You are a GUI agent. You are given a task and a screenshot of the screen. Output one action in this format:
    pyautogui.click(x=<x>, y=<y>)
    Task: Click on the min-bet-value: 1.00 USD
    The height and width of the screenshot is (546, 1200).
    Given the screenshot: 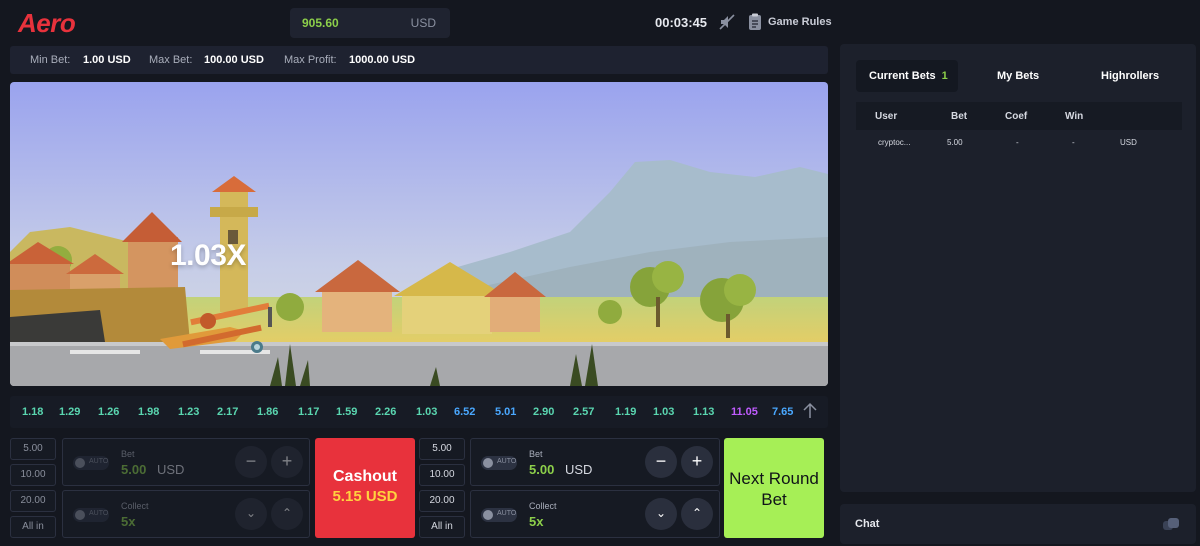 What is the action you would take?
    pyautogui.click(x=107, y=60)
    